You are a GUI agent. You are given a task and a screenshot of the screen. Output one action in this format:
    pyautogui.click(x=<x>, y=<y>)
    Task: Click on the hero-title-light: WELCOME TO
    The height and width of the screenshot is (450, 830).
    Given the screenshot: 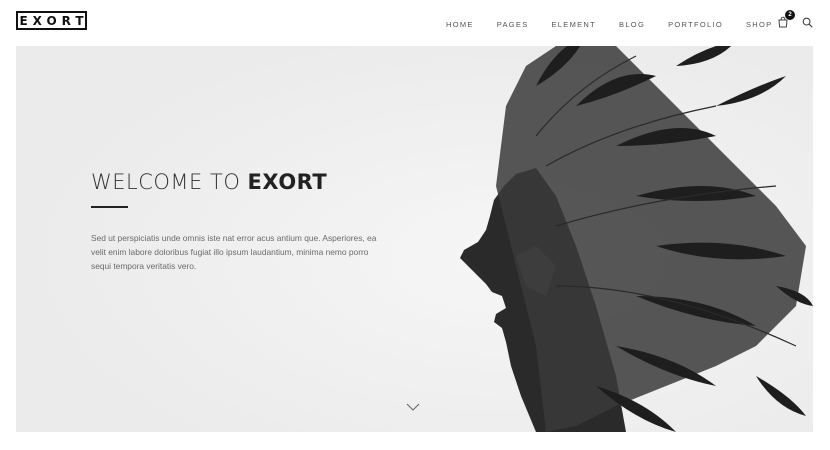 What is the action you would take?
    pyautogui.click(x=169, y=182)
    